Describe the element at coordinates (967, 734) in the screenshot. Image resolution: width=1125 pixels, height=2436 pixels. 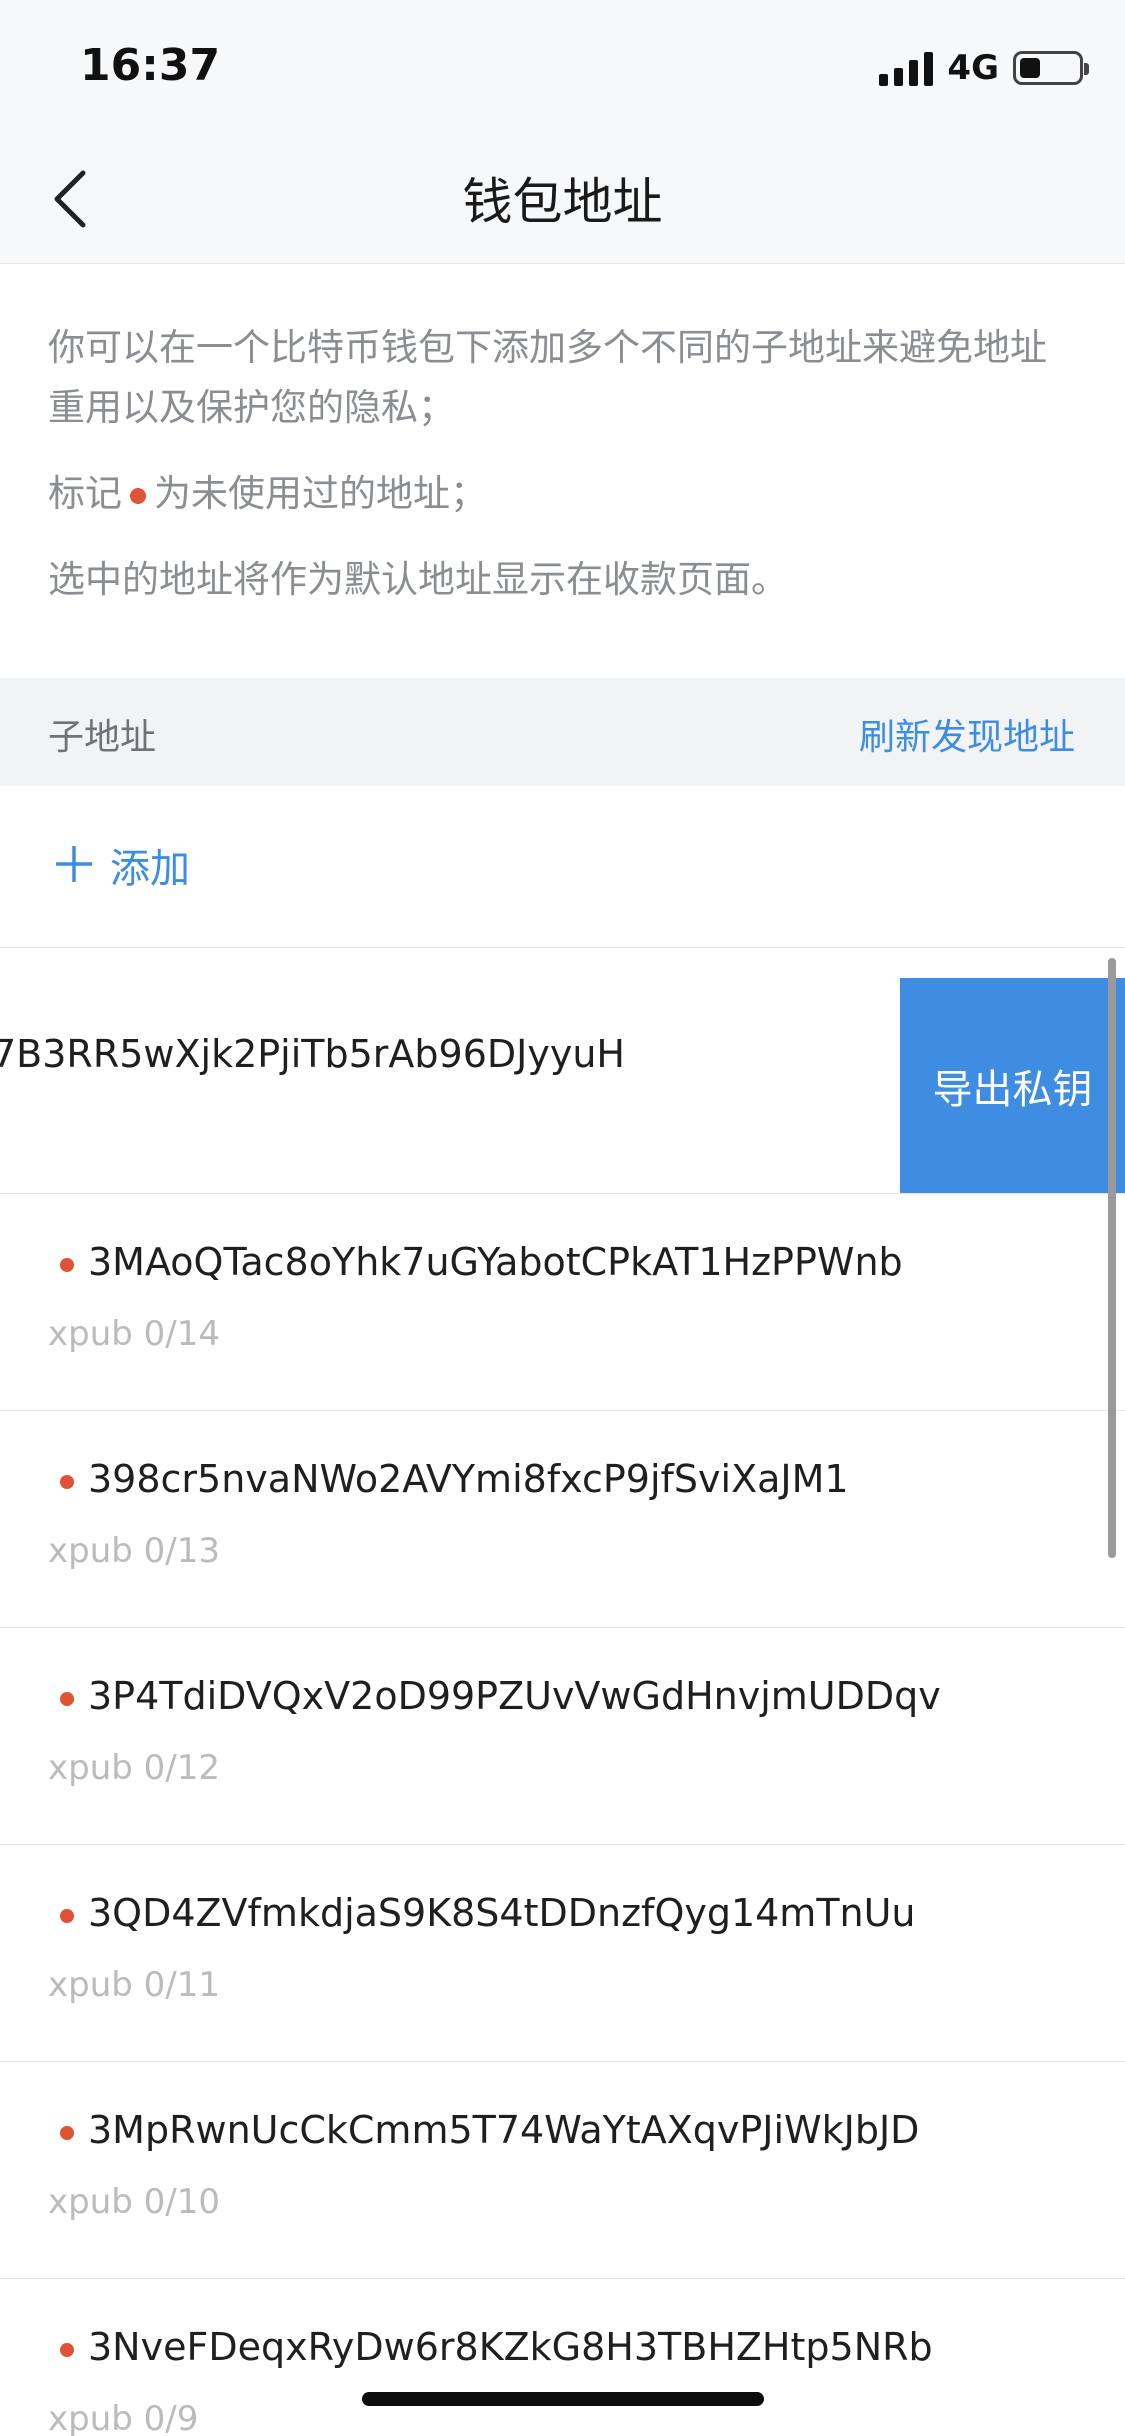
I see `refresh-discover-button: 刷新发现地址` at that location.